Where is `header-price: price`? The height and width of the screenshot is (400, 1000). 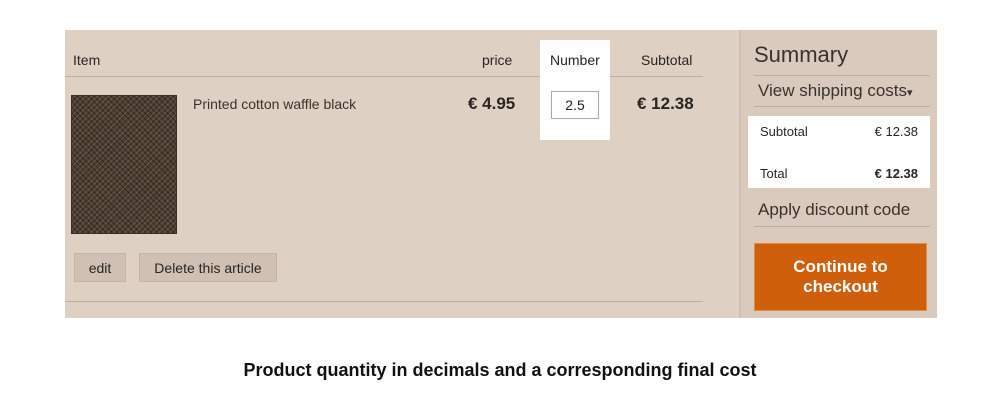
header-price: price is located at coordinates (497, 60).